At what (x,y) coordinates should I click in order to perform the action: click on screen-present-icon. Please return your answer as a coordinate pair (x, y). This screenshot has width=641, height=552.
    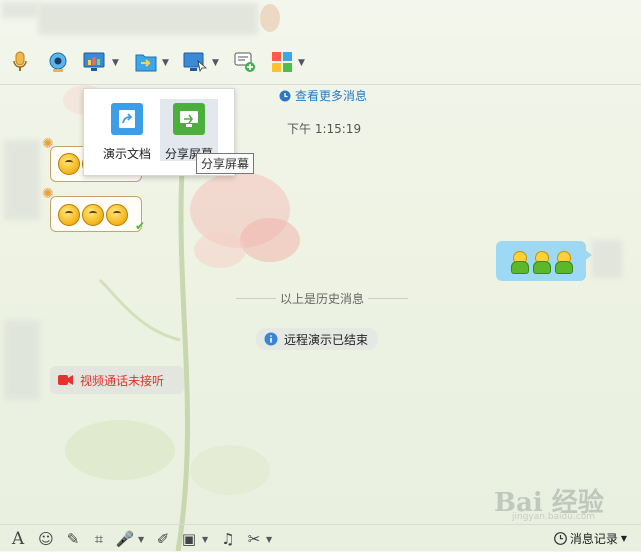
    Looking at the image, I should click on (94, 62).